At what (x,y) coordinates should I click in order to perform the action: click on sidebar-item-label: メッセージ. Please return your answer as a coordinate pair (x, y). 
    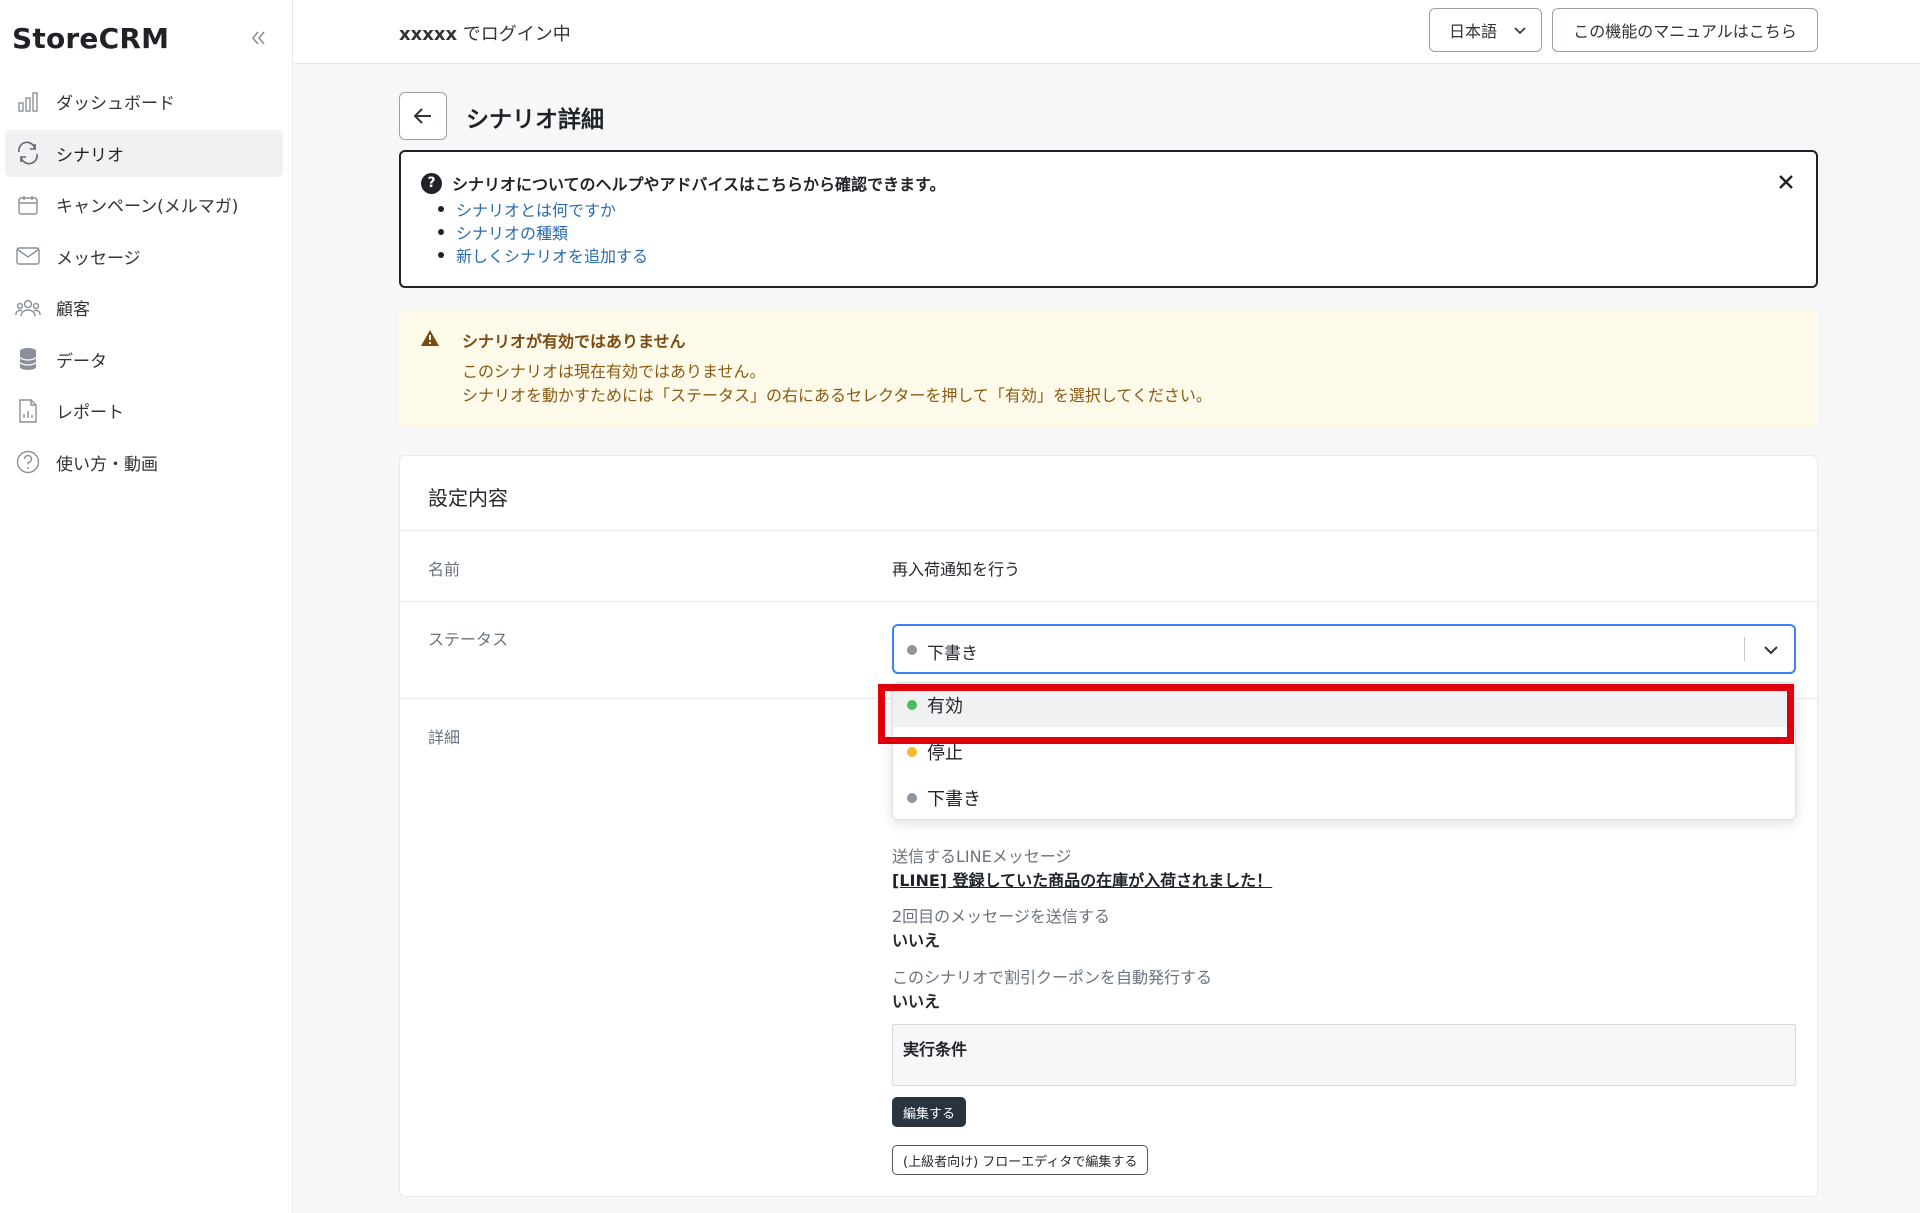
    Looking at the image, I should click on (98, 258).